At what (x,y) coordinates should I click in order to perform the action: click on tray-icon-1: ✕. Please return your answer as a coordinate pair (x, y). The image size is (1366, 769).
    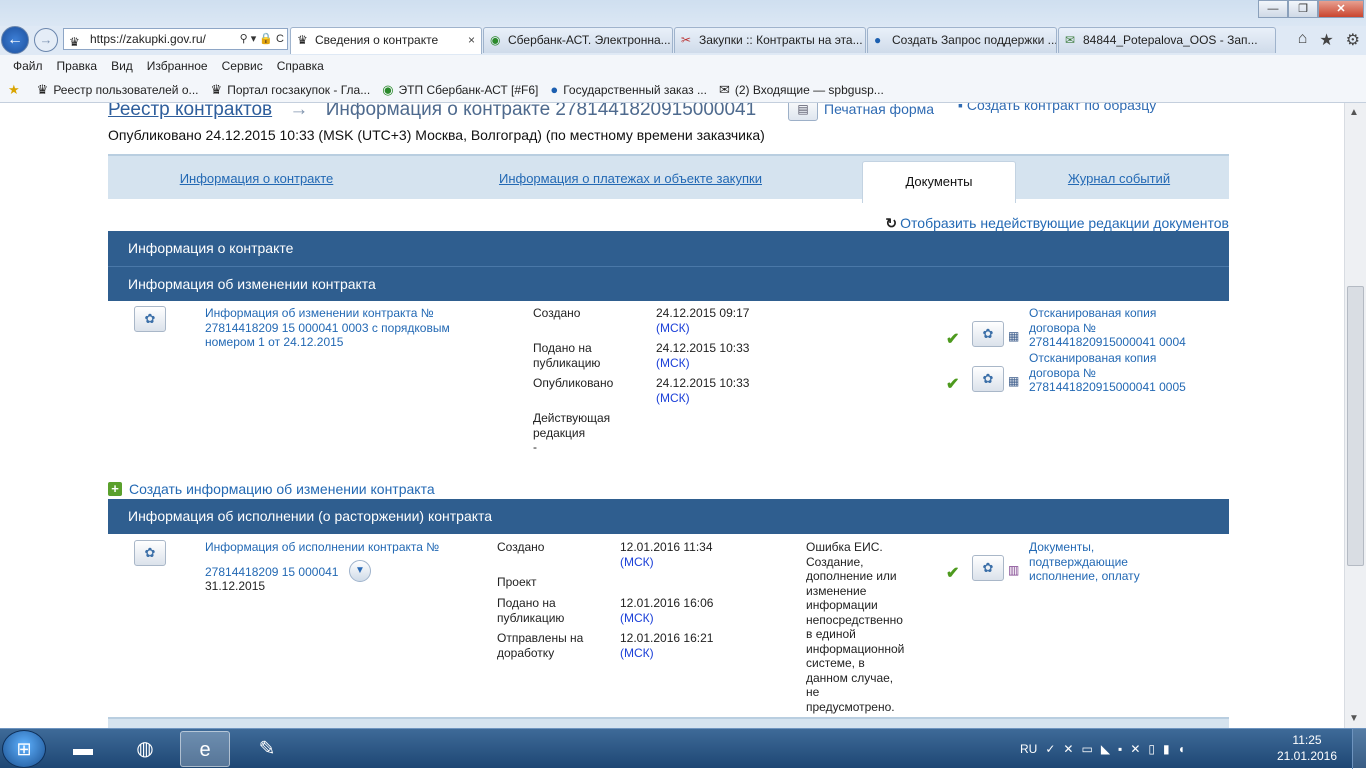
    Looking at the image, I should click on (1068, 749).